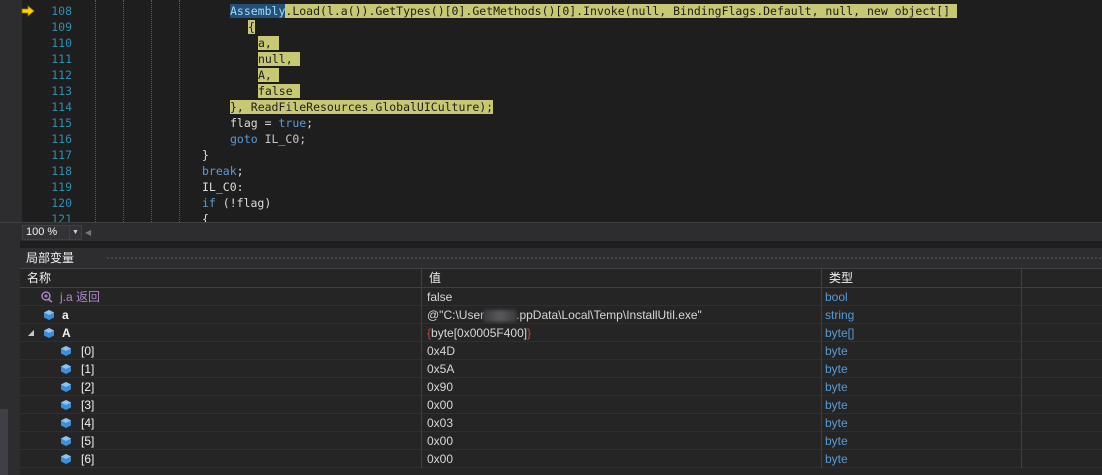 Image resolution: width=1102 pixels, height=475 pixels. What do you see at coordinates (28, 11) in the screenshot?
I see `current-statement-arrow-icon` at bounding box center [28, 11].